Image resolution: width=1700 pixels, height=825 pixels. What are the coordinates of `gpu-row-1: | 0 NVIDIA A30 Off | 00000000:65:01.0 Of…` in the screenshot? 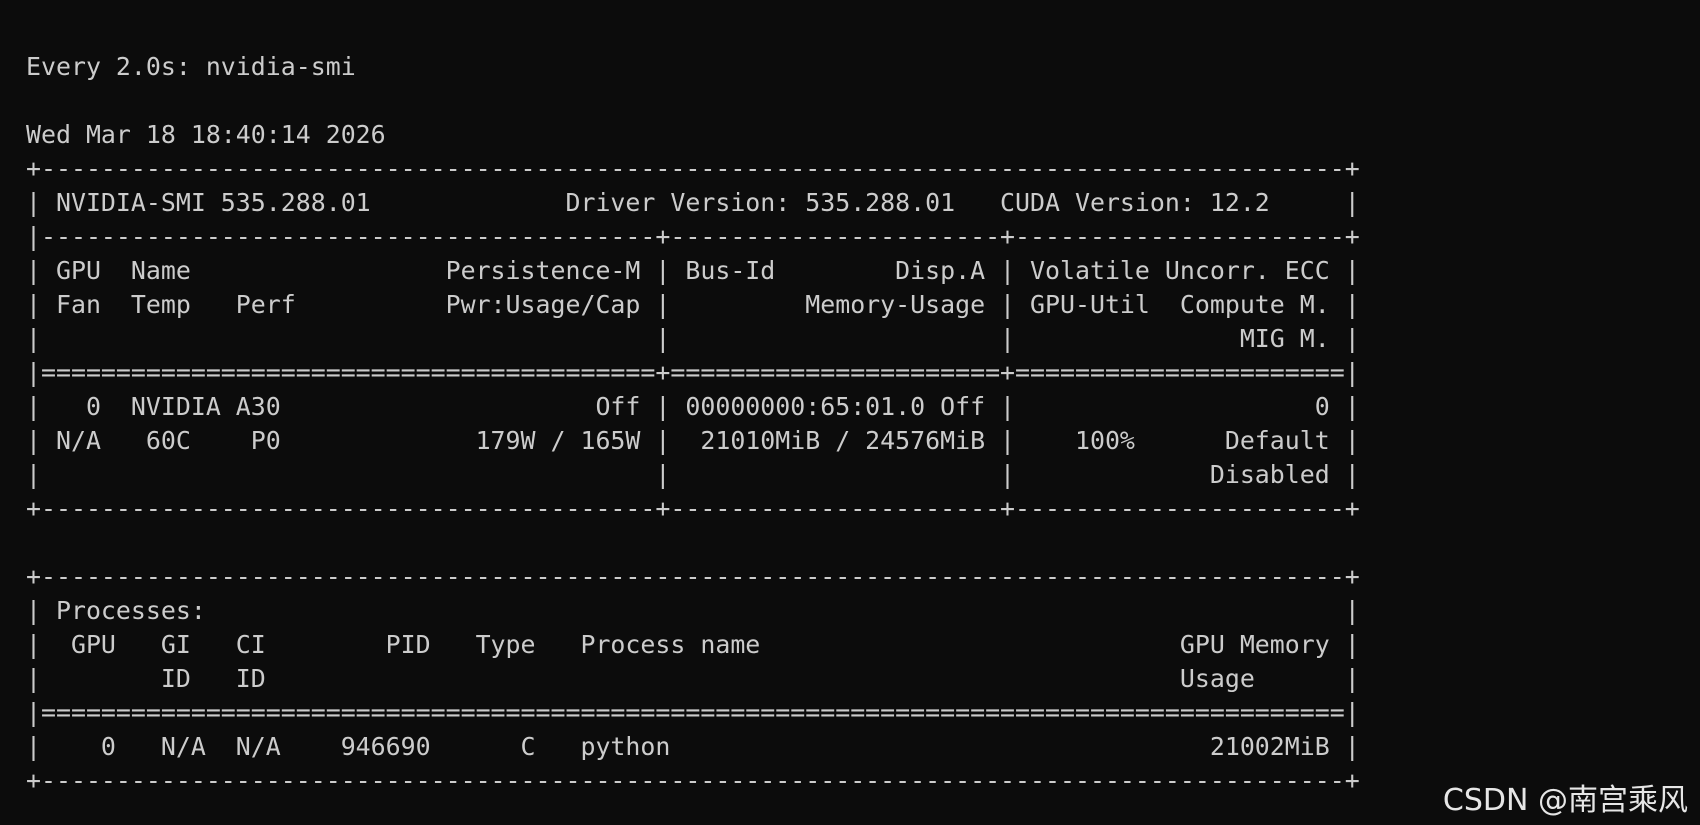 It's located at (693, 406).